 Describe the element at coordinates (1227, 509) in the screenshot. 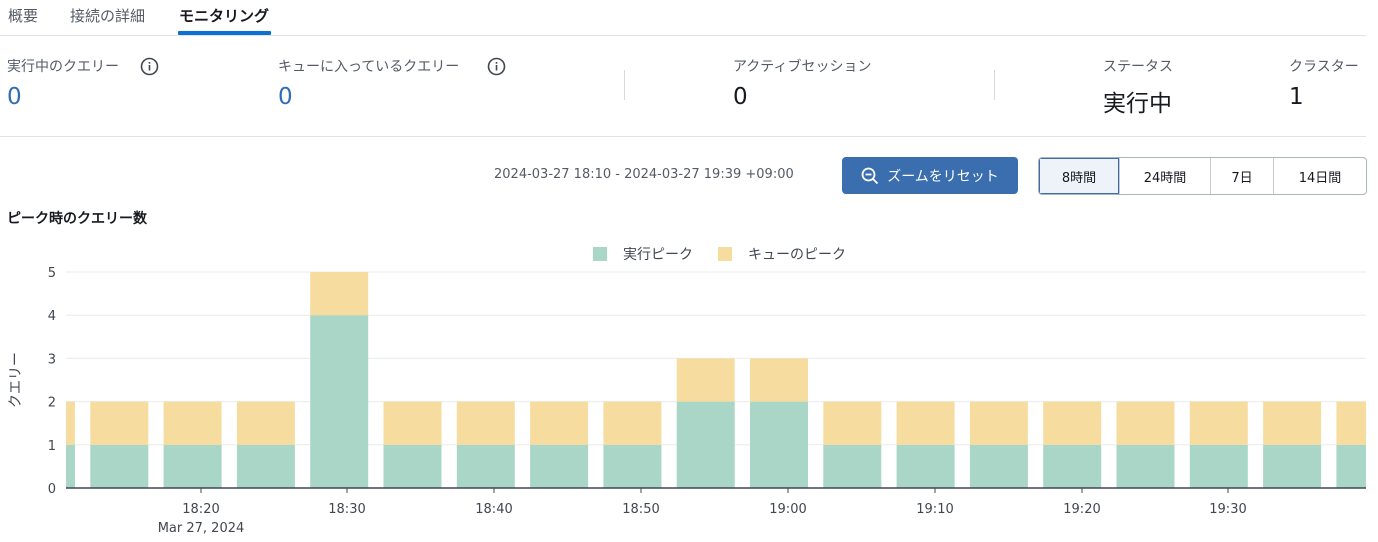

I see `x-tick-label: 19:30` at that location.